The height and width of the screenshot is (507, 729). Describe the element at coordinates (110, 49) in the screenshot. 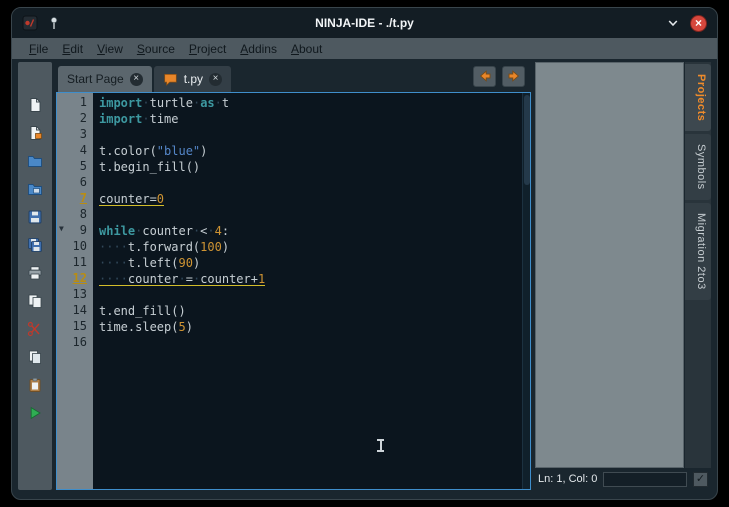

I see `menu-view: View` at that location.